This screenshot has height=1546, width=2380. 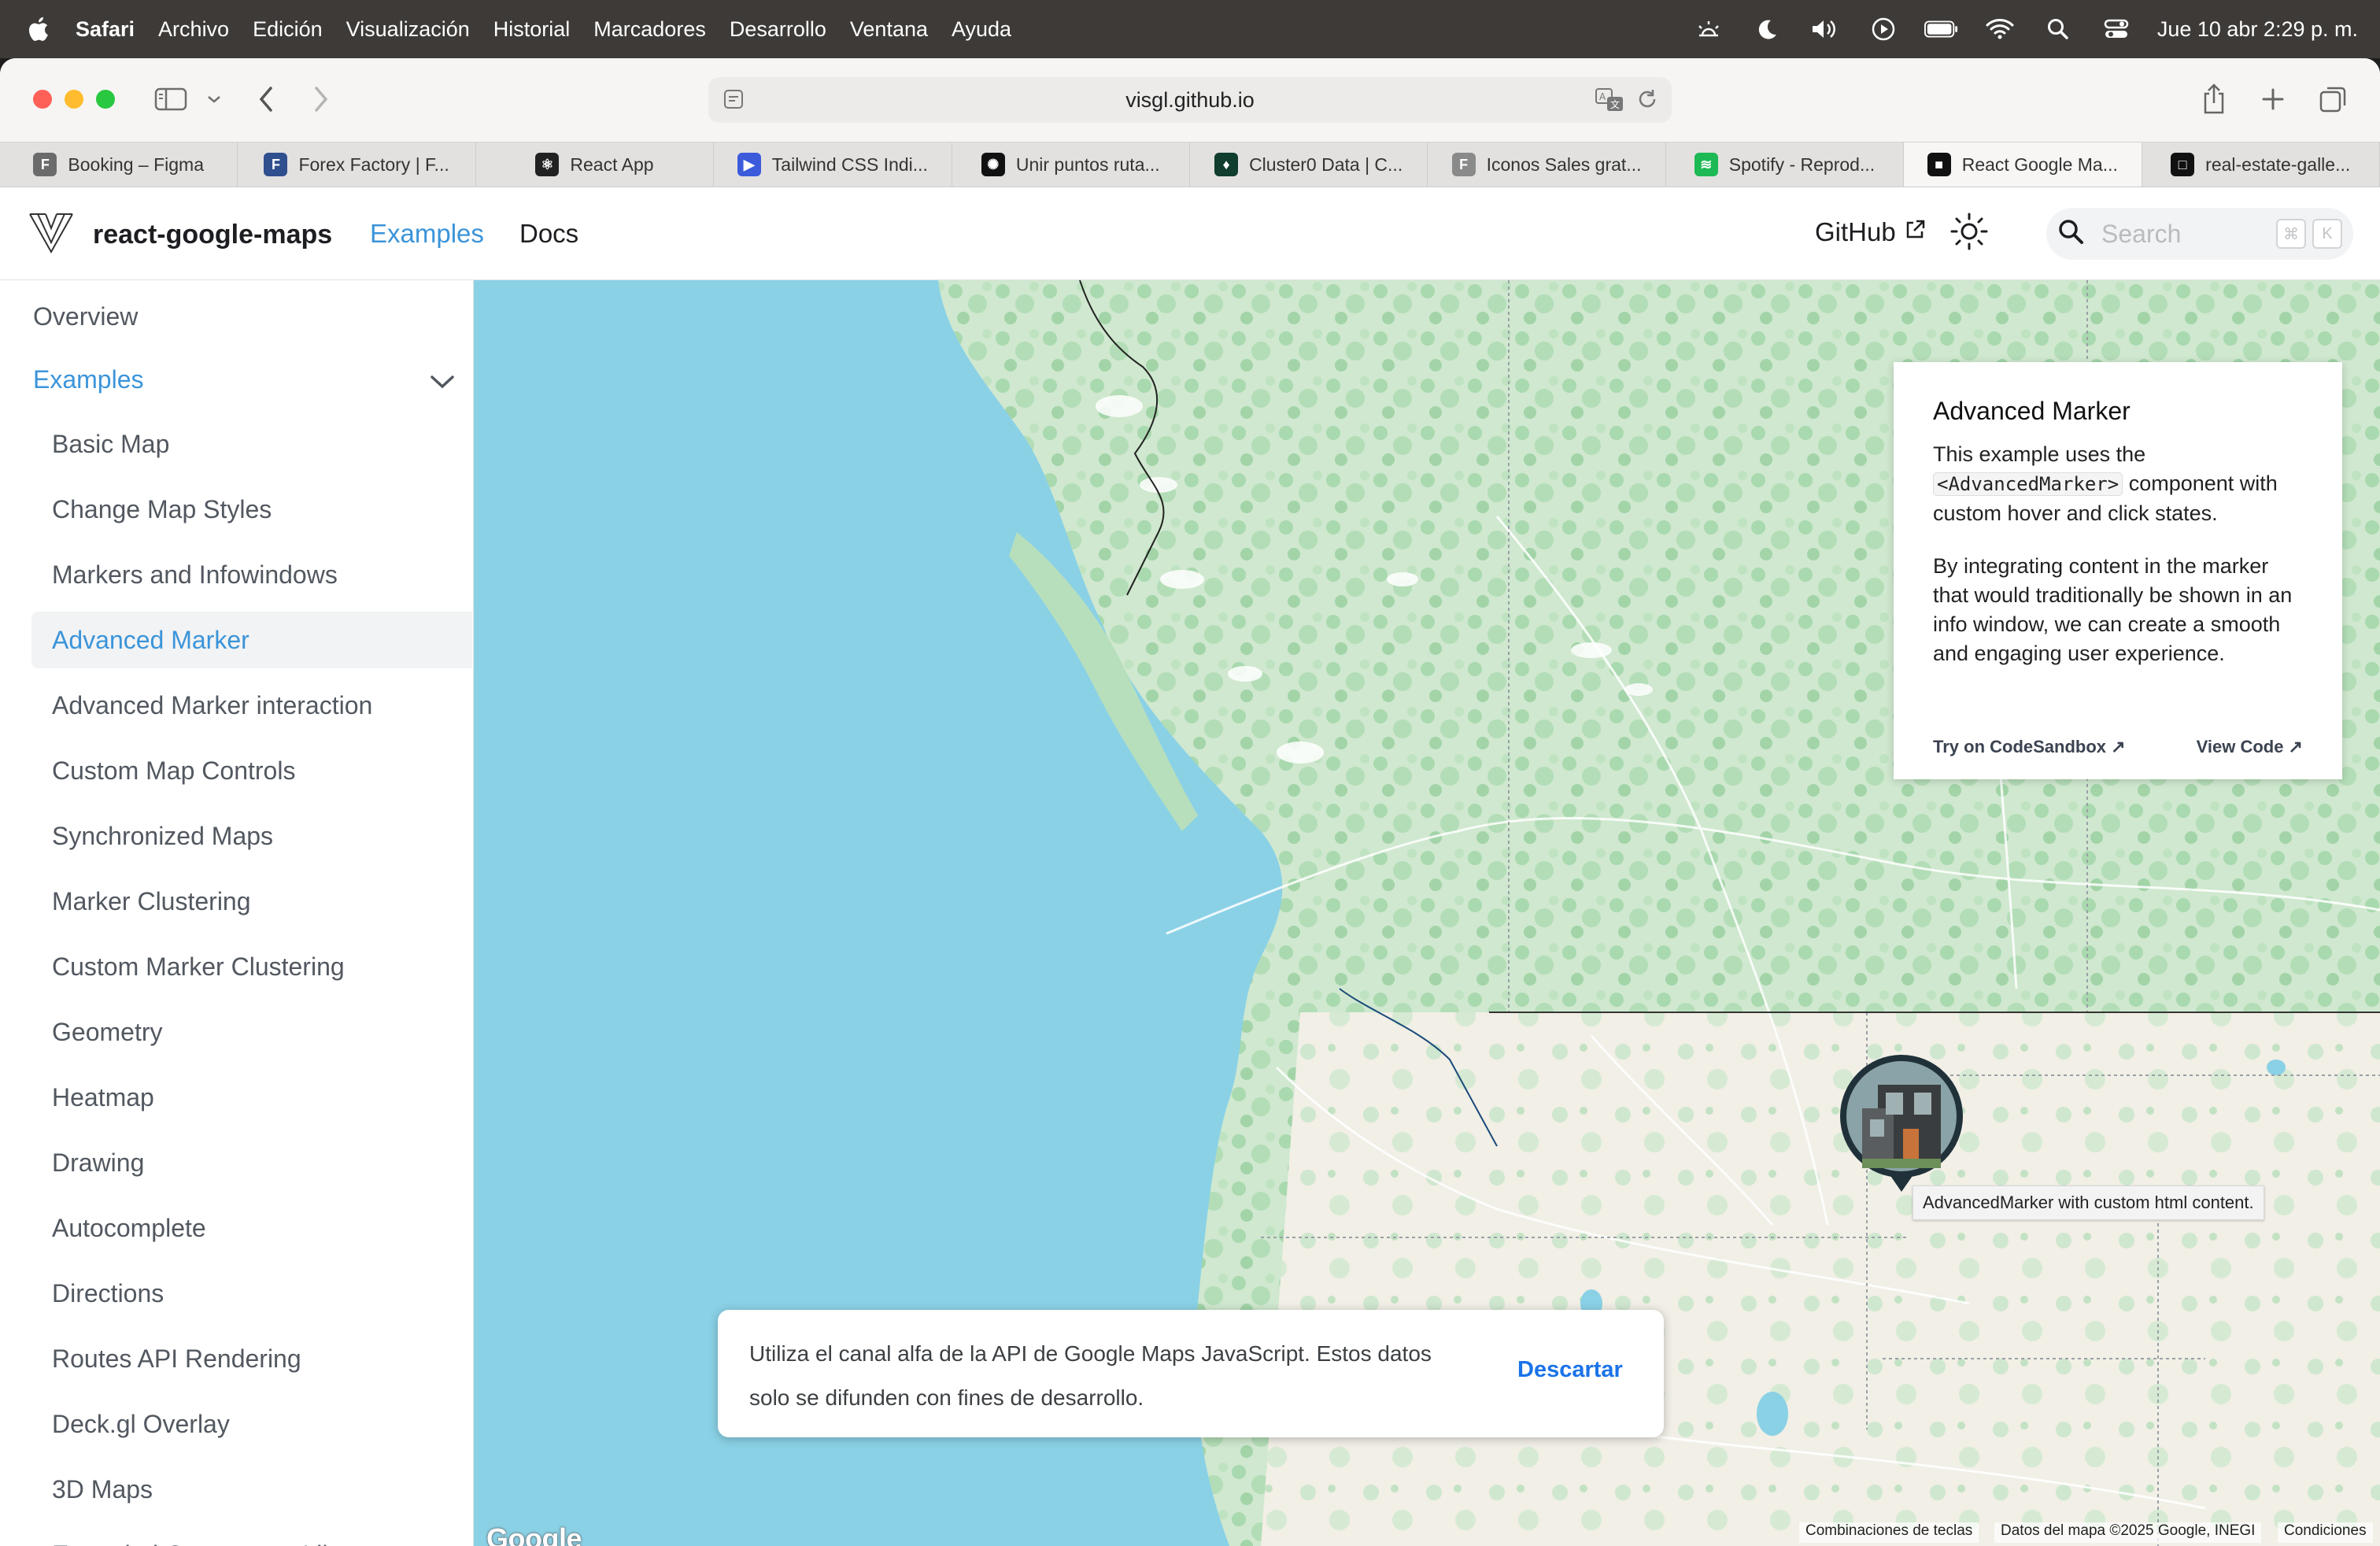 What do you see at coordinates (889, 29) in the screenshot?
I see `menu-ventana: Ventana` at bounding box center [889, 29].